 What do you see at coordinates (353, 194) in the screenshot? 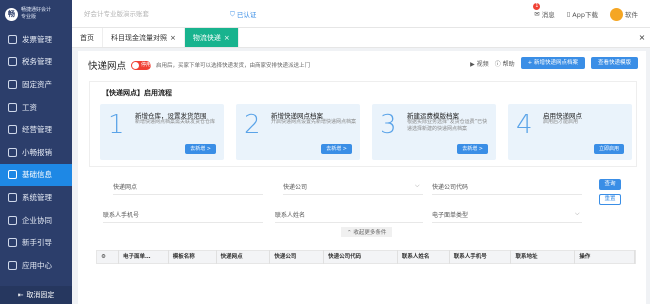
I see `company-filter-select` at bounding box center [353, 194].